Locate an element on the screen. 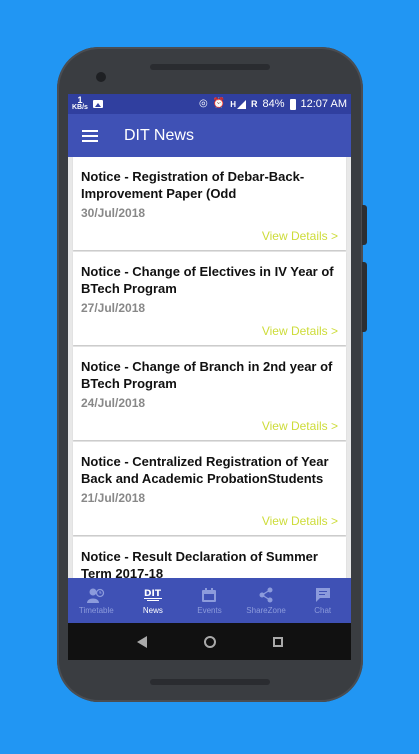 The image size is (419, 754). clock: 12:07 AM is located at coordinates (323, 104).